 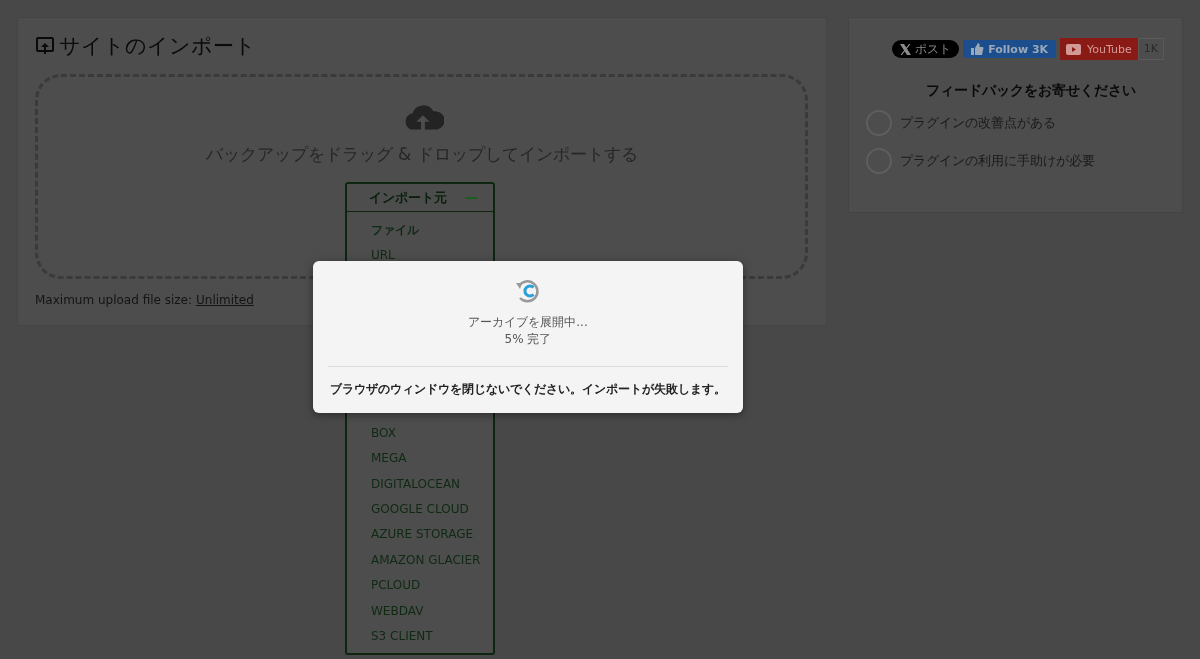 I want to click on youtube-button: YouTube, so click(x=1099, y=49).